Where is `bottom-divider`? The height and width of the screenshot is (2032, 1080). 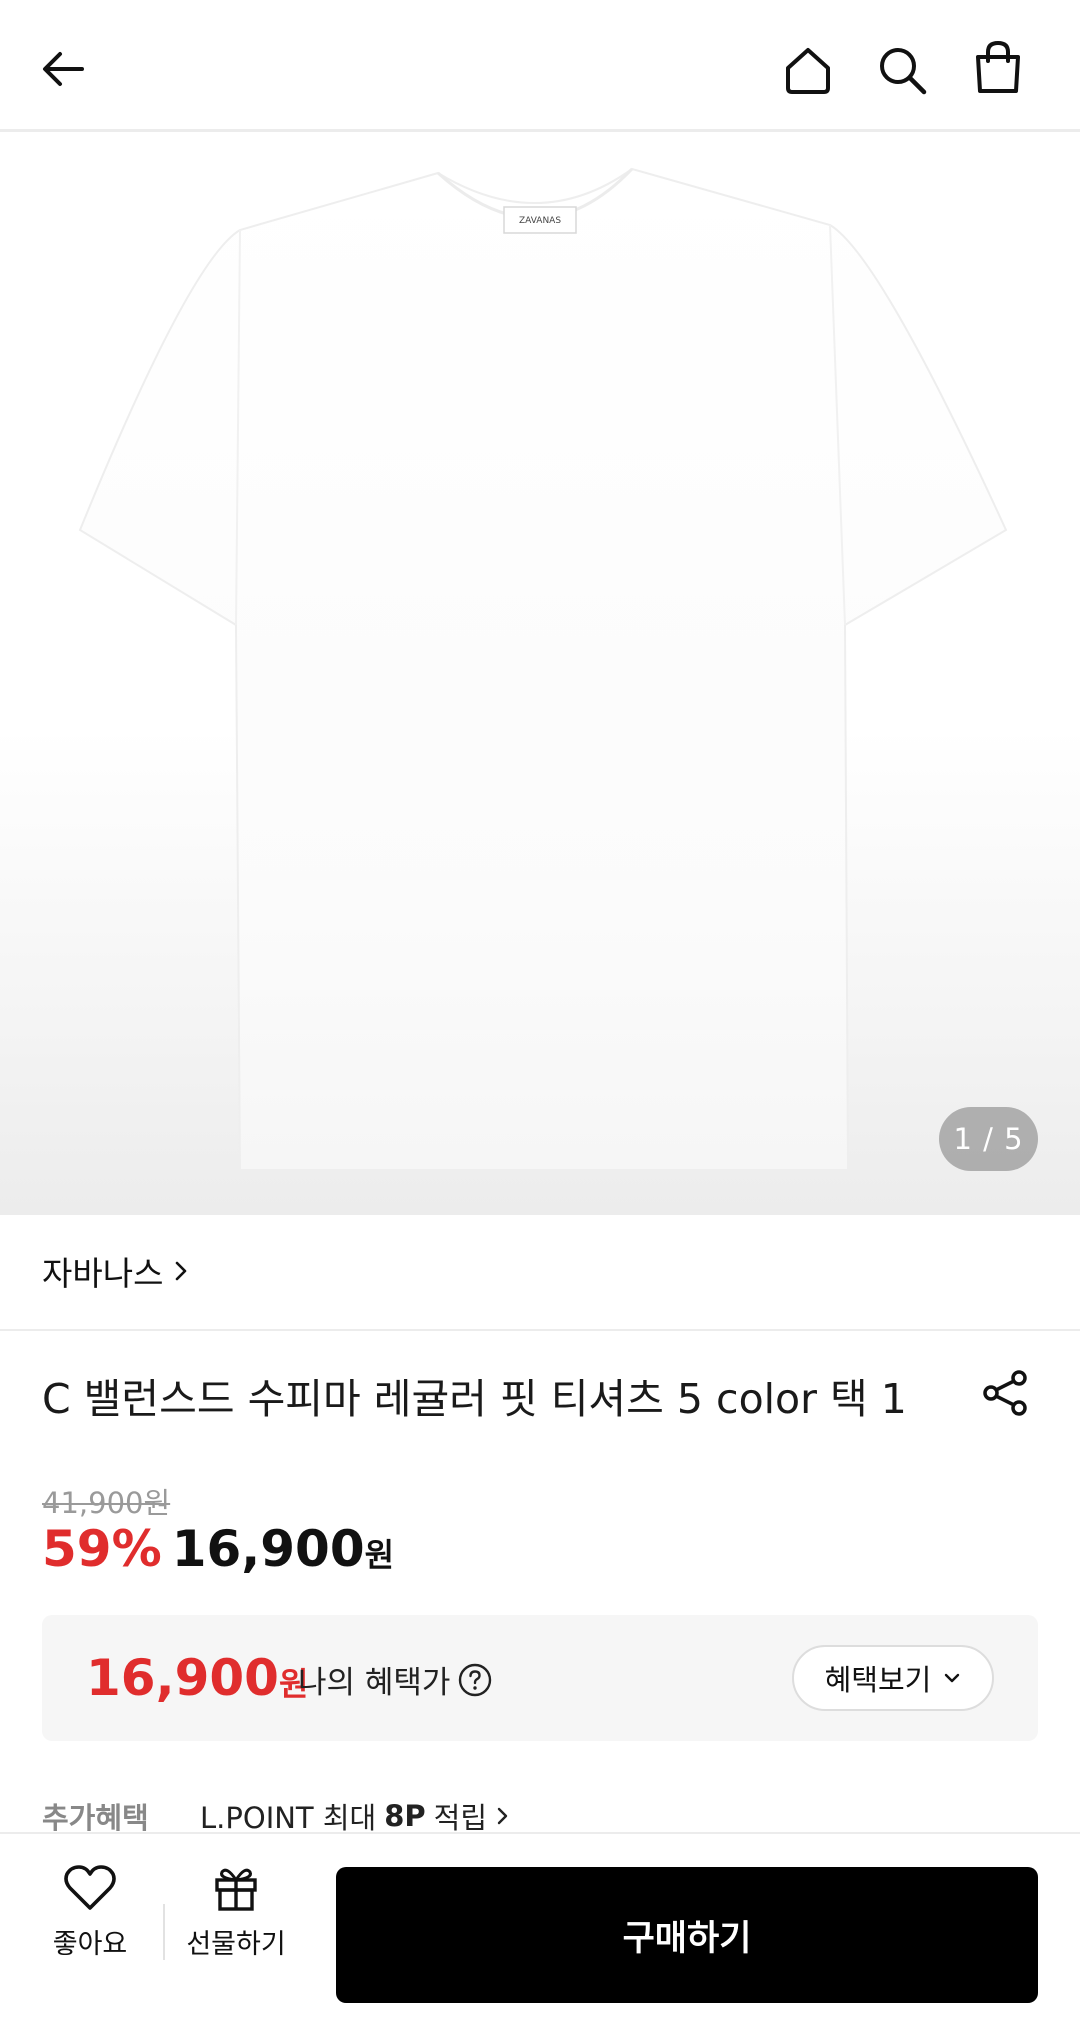
bottom-divider is located at coordinates (164, 1932).